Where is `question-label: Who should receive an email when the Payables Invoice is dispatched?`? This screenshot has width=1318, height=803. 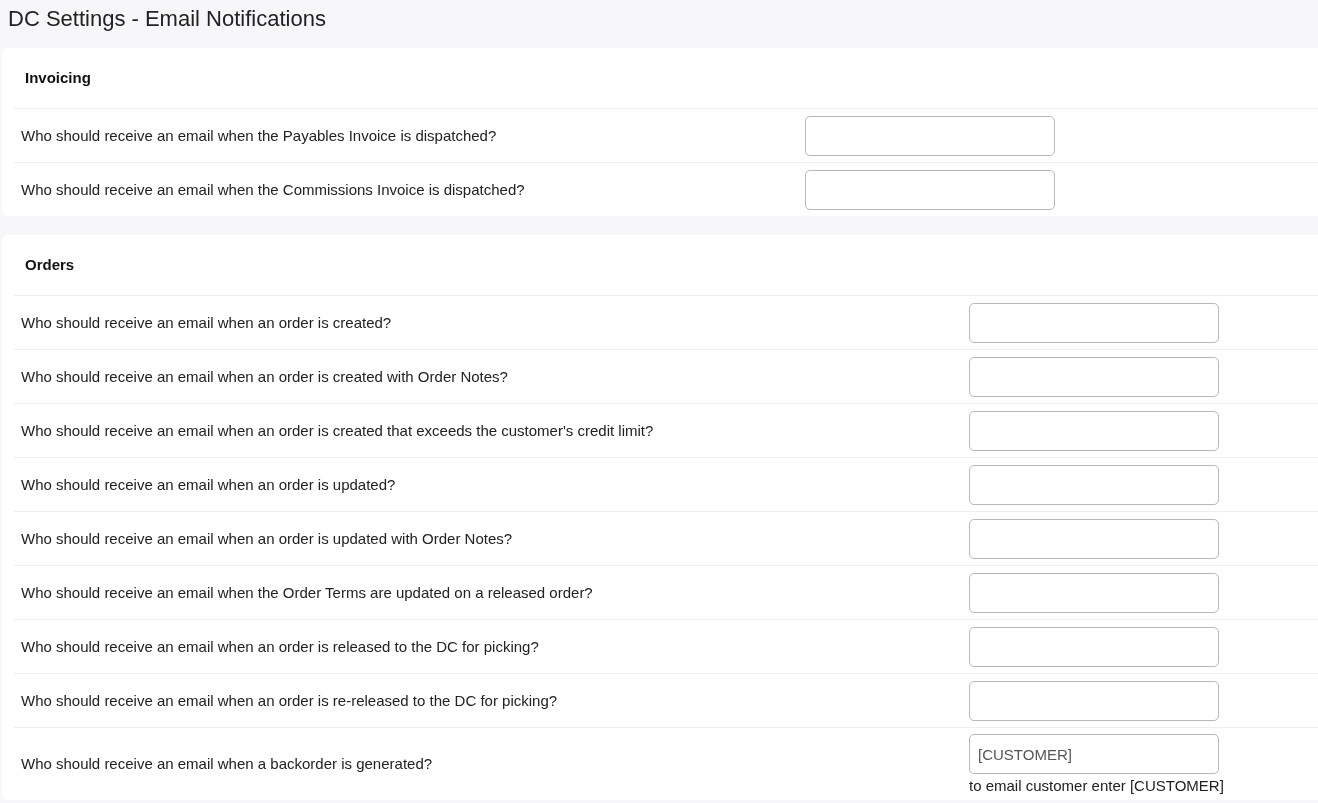 question-label: Who should receive an email when the Payables Invoice is dispatched? is located at coordinates (259, 136).